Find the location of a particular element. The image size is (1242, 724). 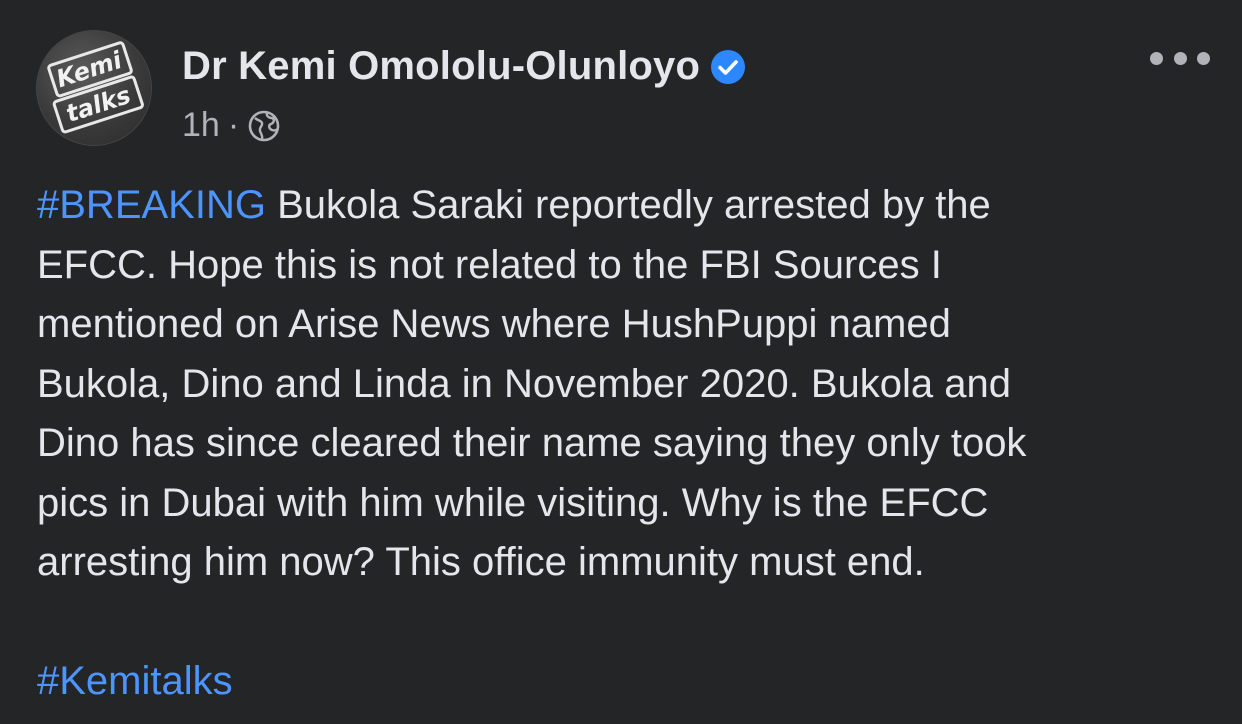

post-timestamp-link: 1h is located at coordinates (201, 125).